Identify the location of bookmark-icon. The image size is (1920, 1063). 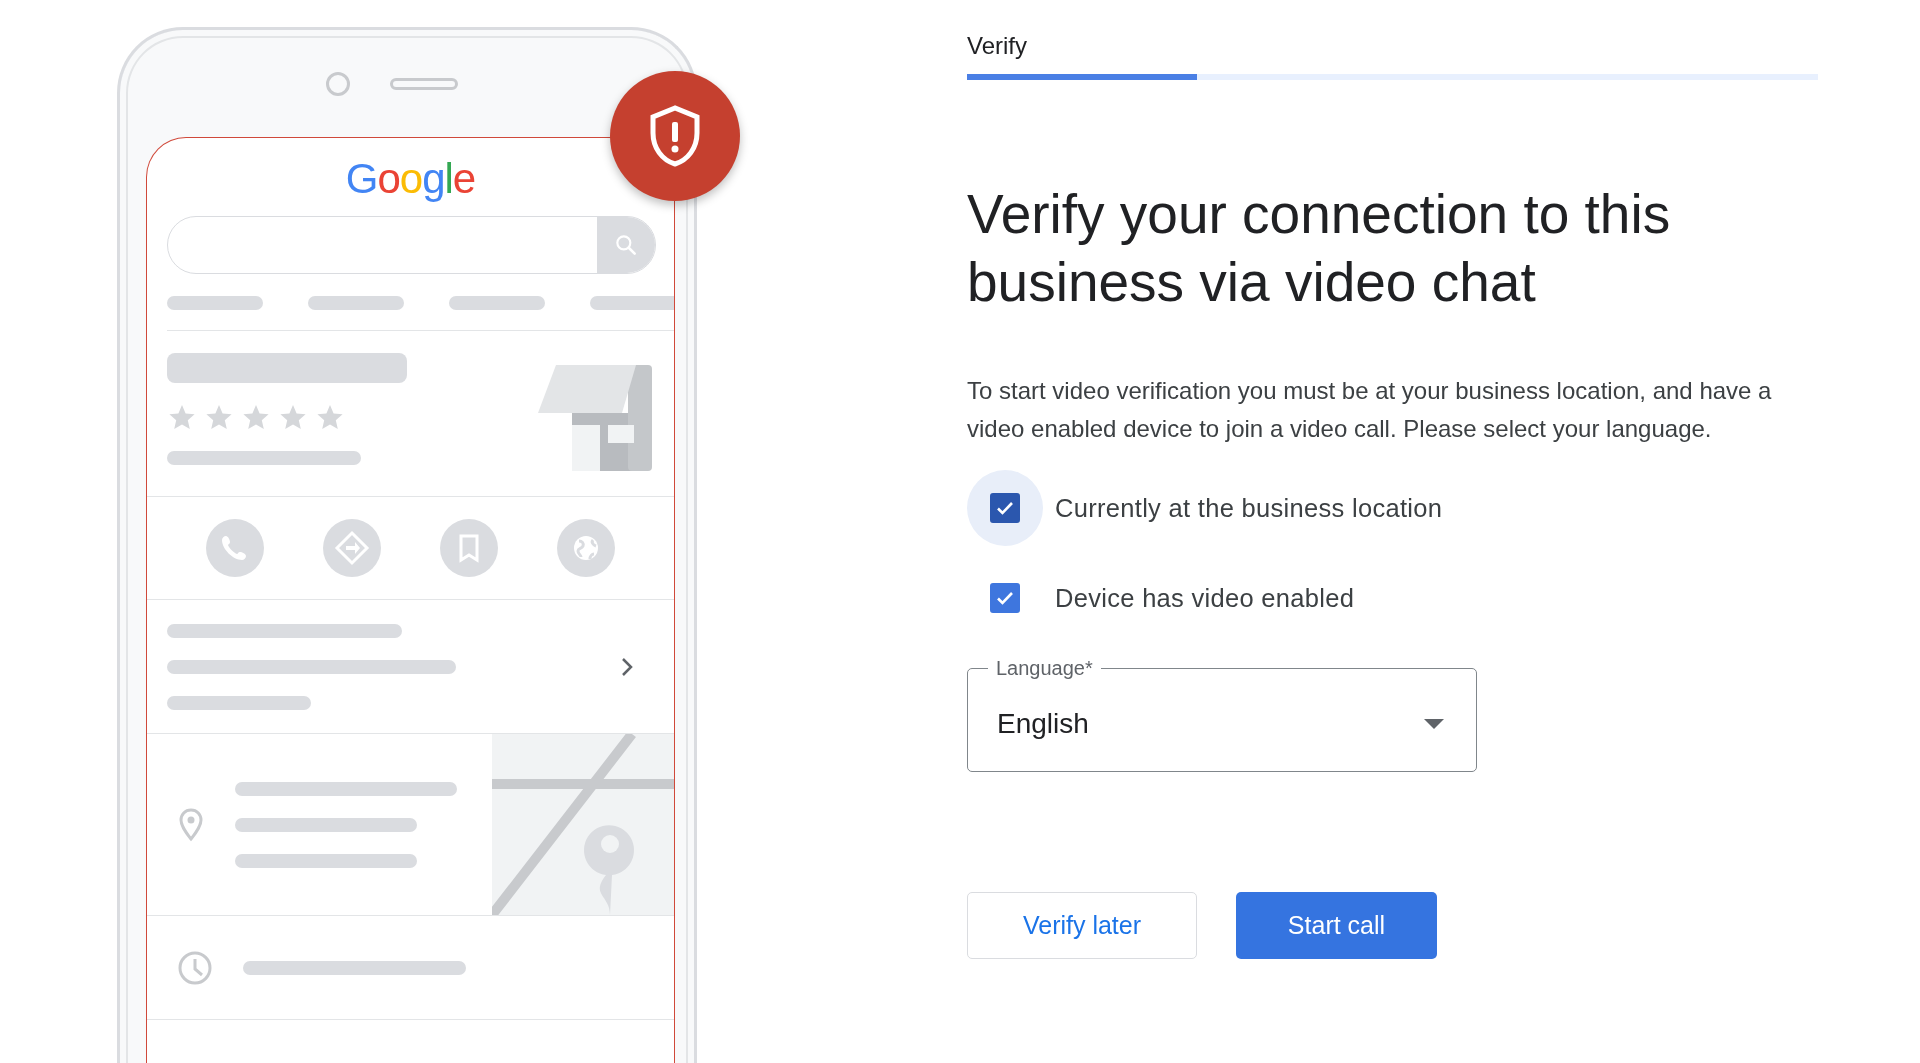
(469, 548).